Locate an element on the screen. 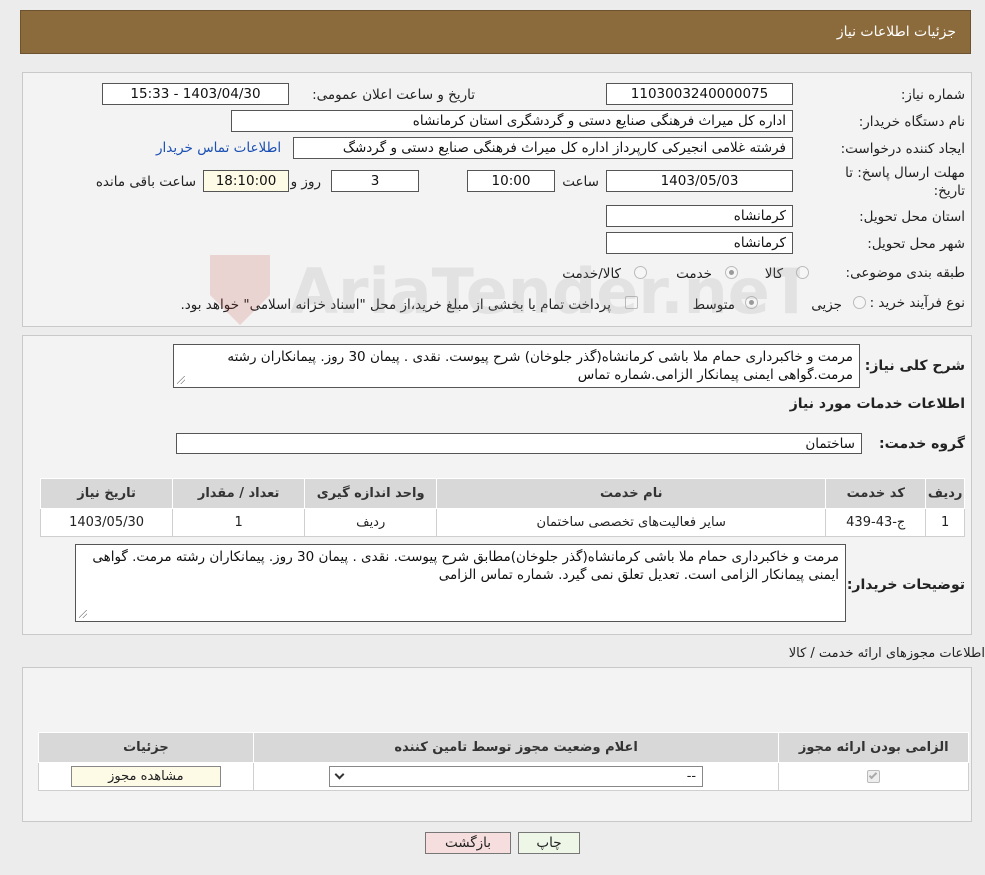 This screenshot has height=875, width=985. permit-required-cell is located at coordinates (873, 776).